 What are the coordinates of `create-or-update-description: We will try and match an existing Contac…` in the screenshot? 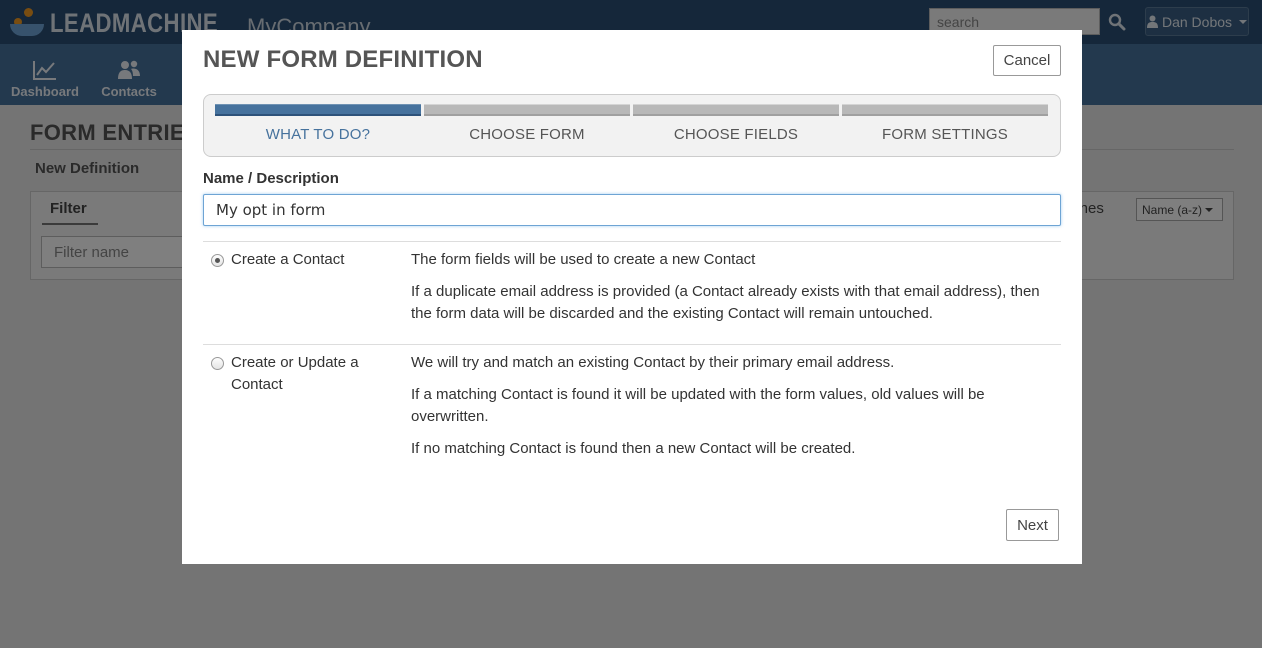 It's located at (653, 362).